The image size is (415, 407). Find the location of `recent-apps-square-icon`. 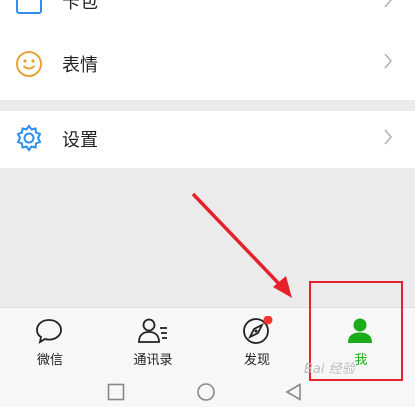

recent-apps-square-icon is located at coordinates (116, 394).